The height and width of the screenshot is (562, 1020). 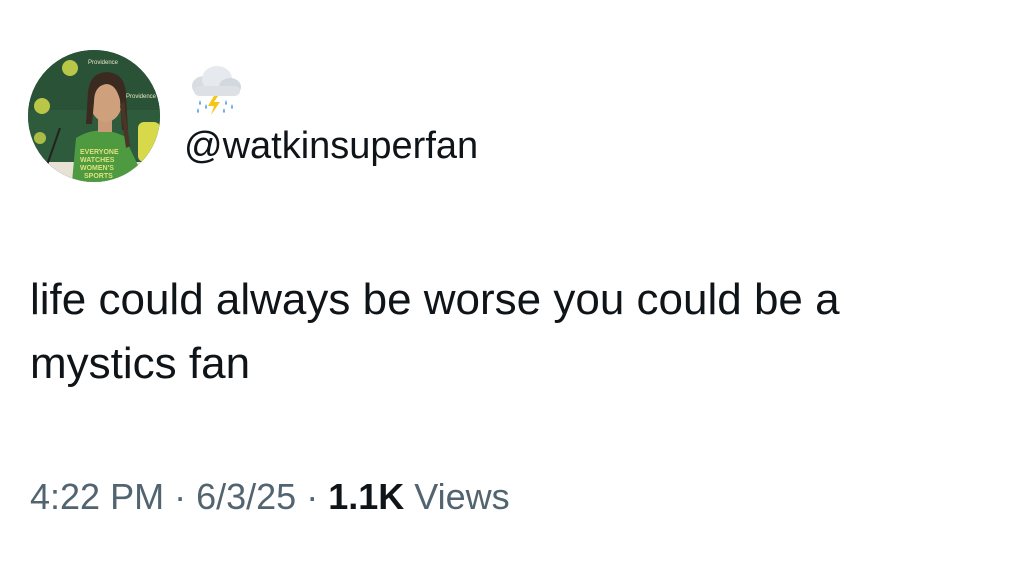 I want to click on tweet-text-line: mystics fan, so click(x=140, y=363).